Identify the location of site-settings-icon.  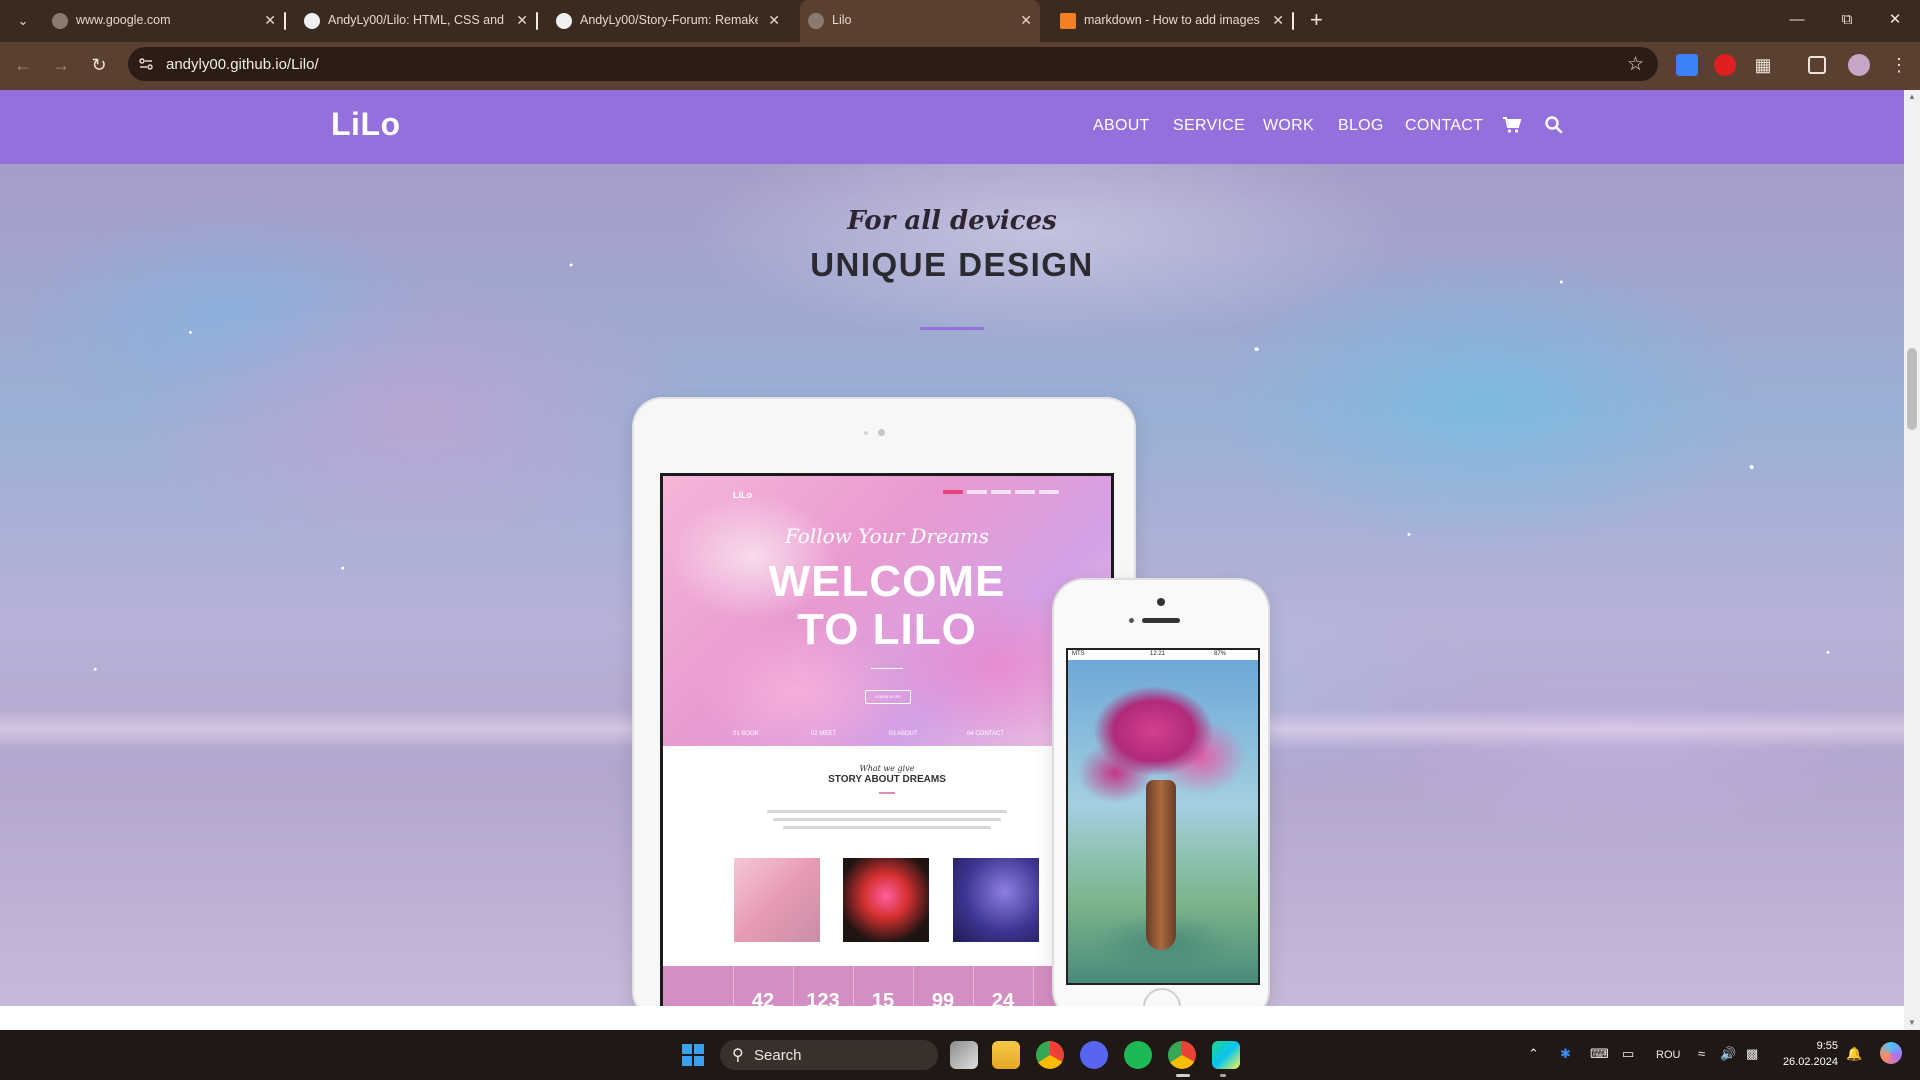
(146, 64).